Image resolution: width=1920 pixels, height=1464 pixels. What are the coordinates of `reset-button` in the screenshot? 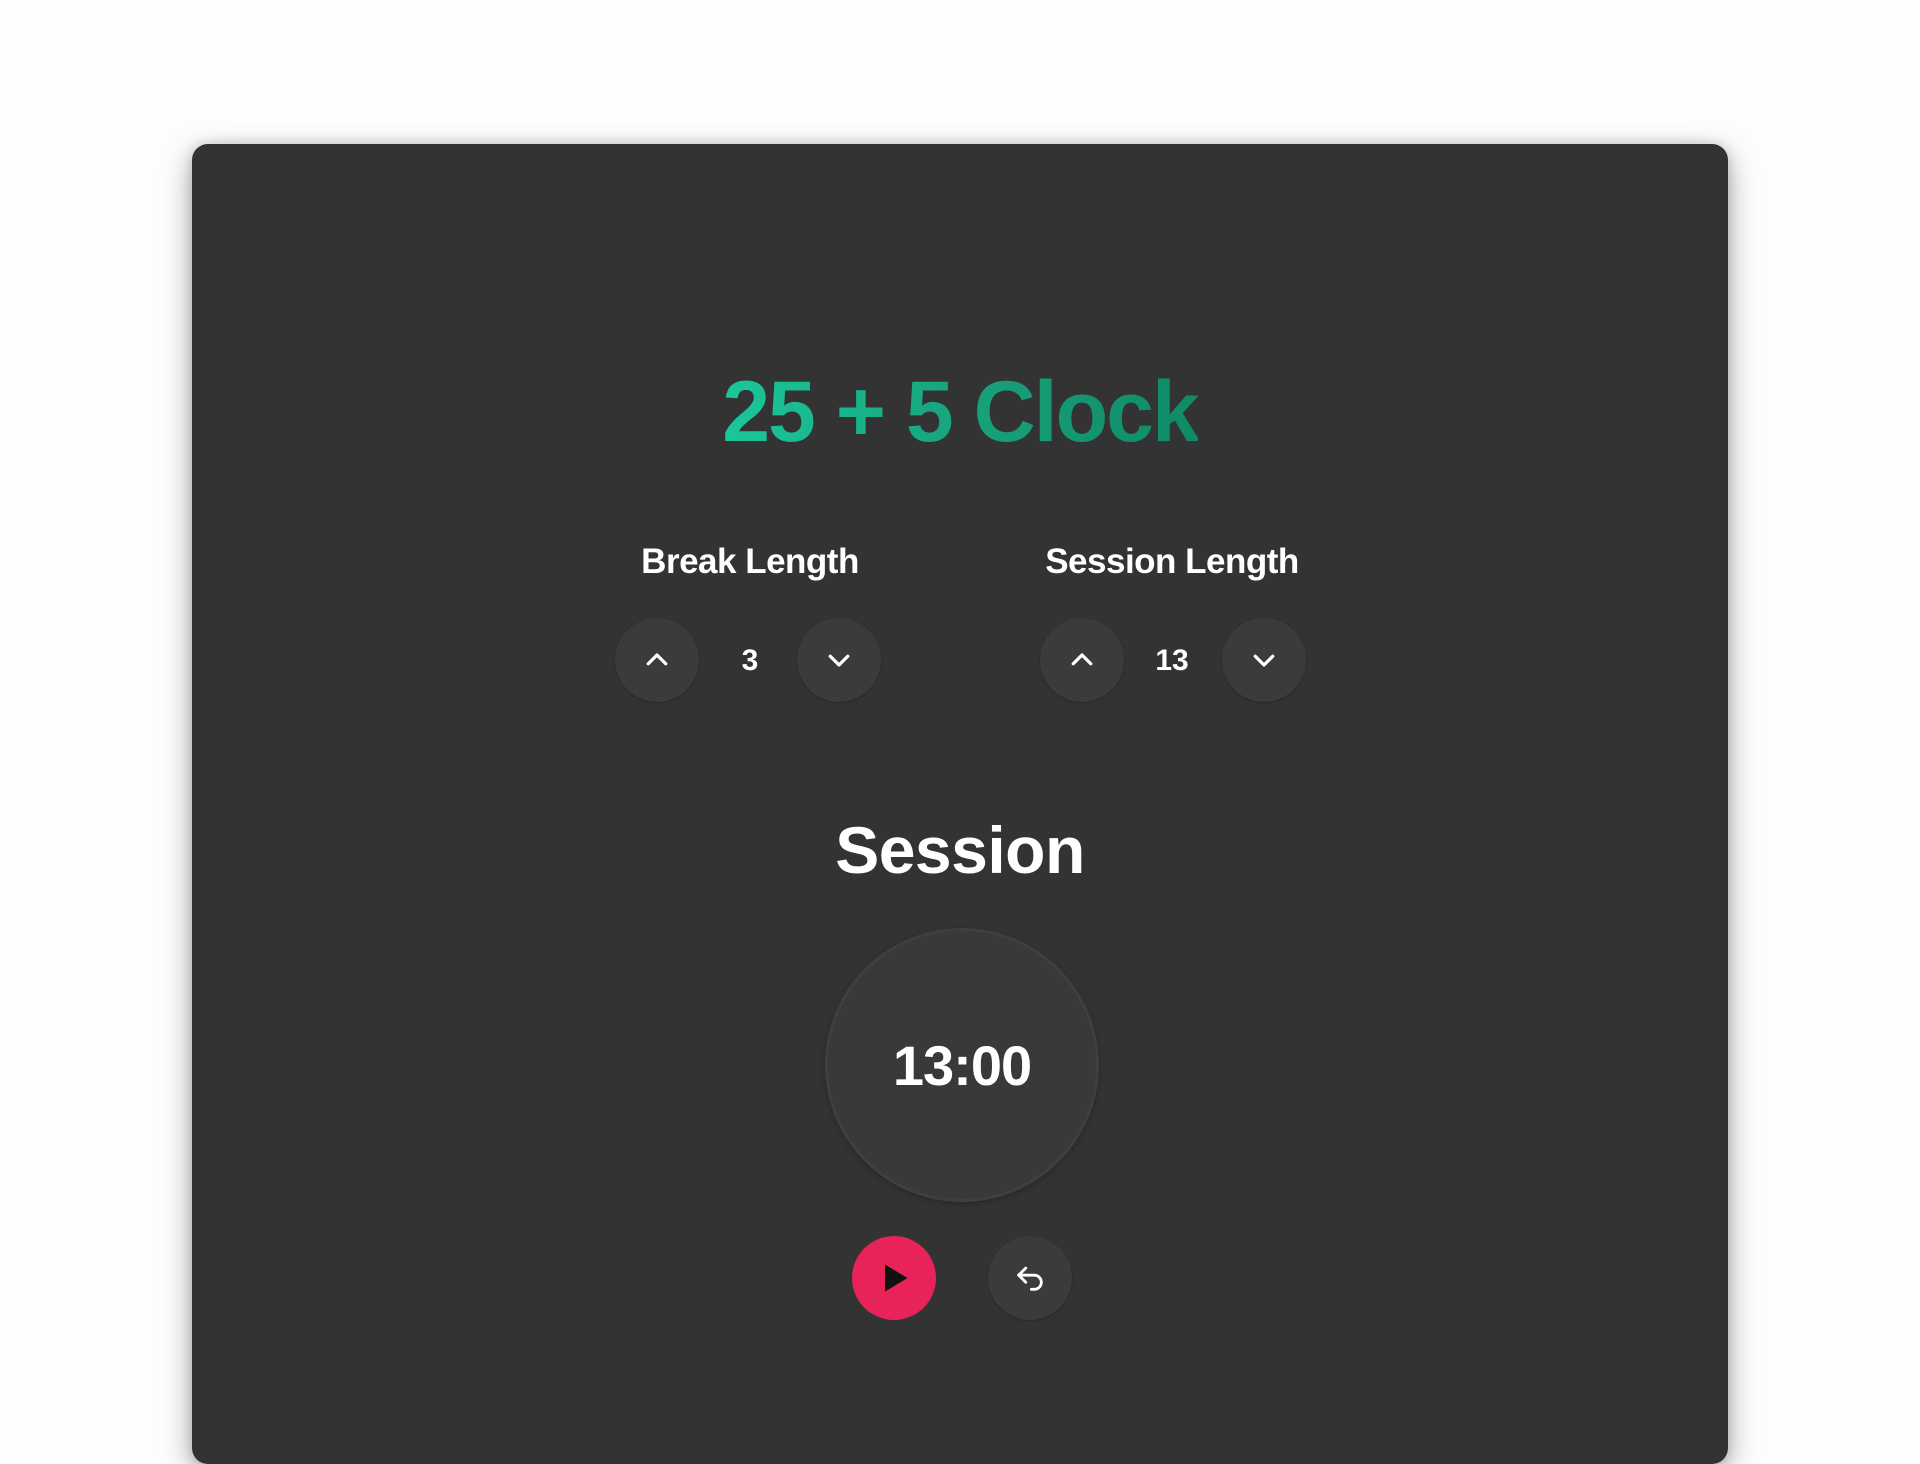 It's located at (1030, 1278).